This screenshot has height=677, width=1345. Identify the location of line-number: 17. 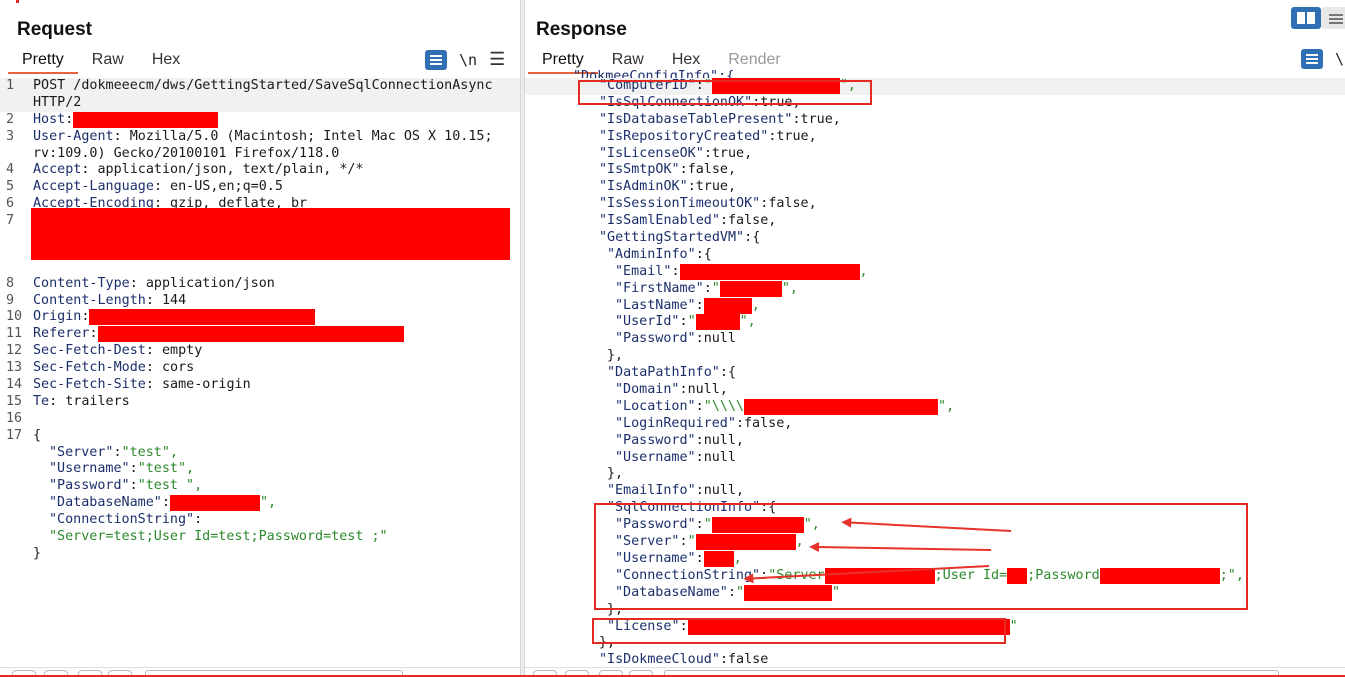
(14, 435).